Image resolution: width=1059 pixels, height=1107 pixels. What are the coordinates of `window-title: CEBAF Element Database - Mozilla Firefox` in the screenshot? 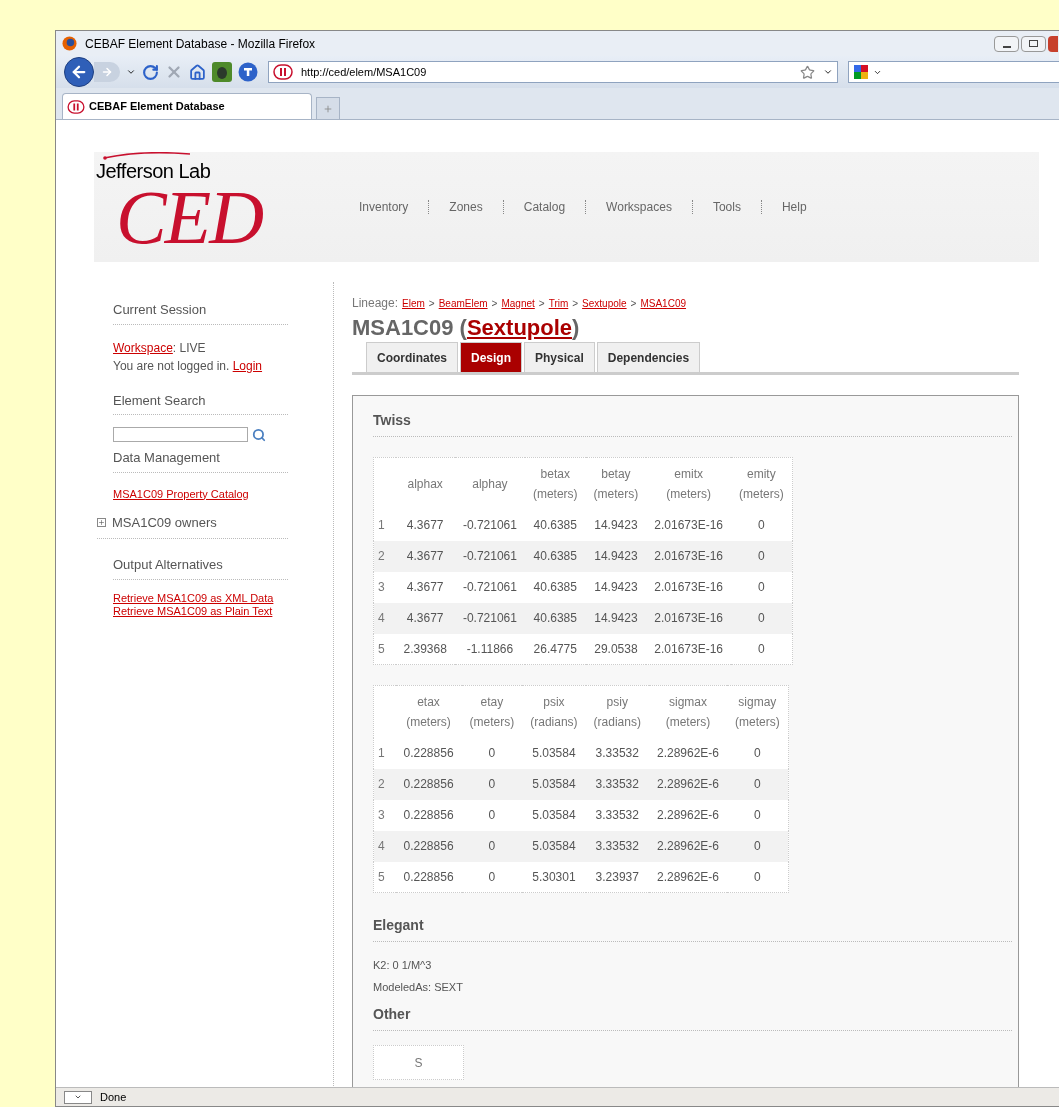 It's located at (200, 44).